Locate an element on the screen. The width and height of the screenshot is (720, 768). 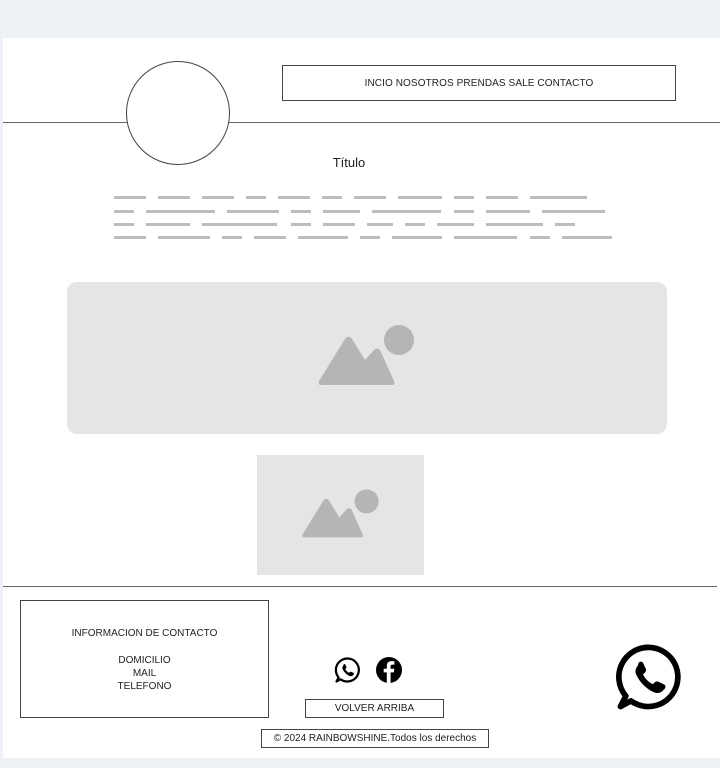
image-placeholder-small is located at coordinates (340, 515).